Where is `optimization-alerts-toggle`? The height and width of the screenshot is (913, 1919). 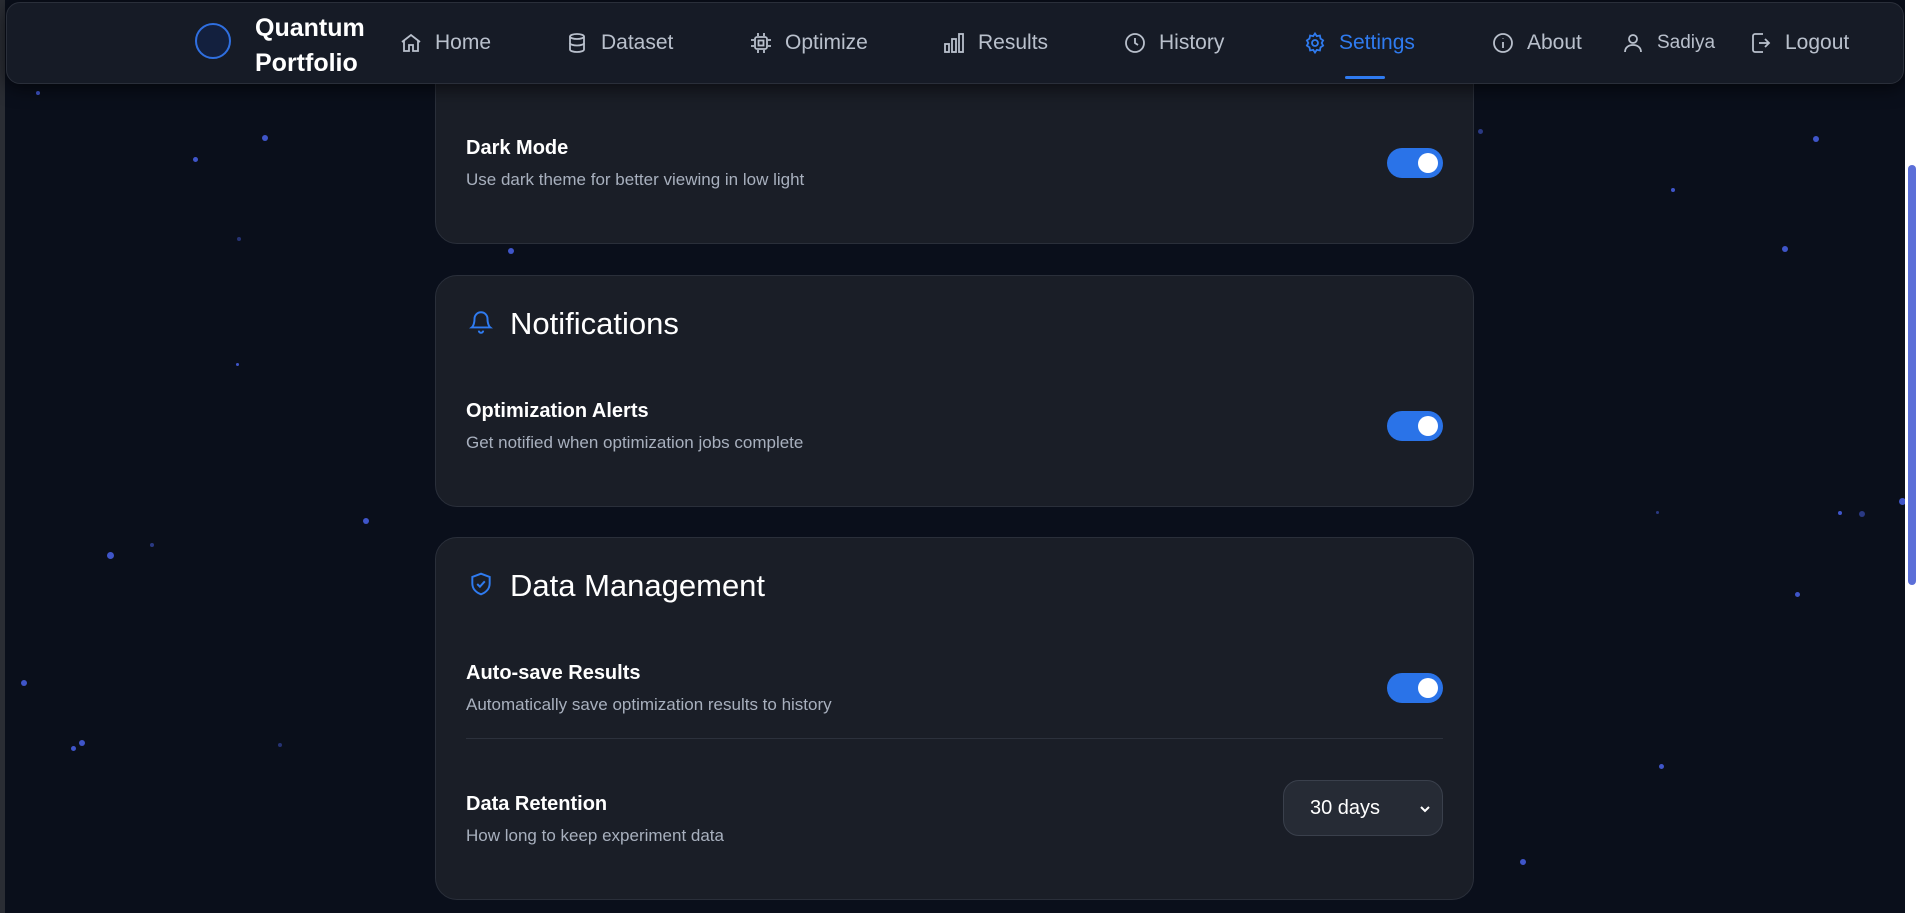 optimization-alerts-toggle is located at coordinates (1415, 426).